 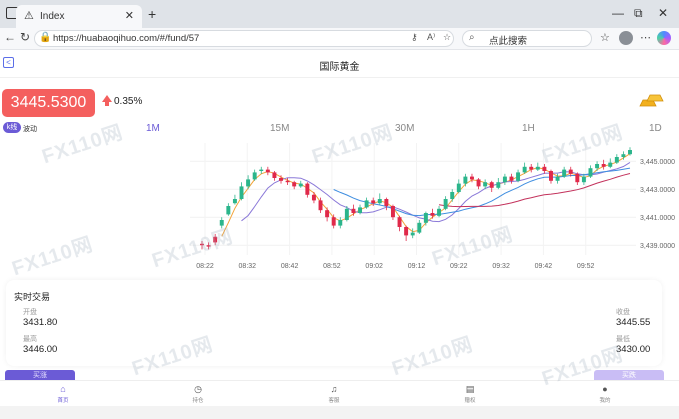 I want to click on close-tab-icon: ✕, so click(x=129, y=15).